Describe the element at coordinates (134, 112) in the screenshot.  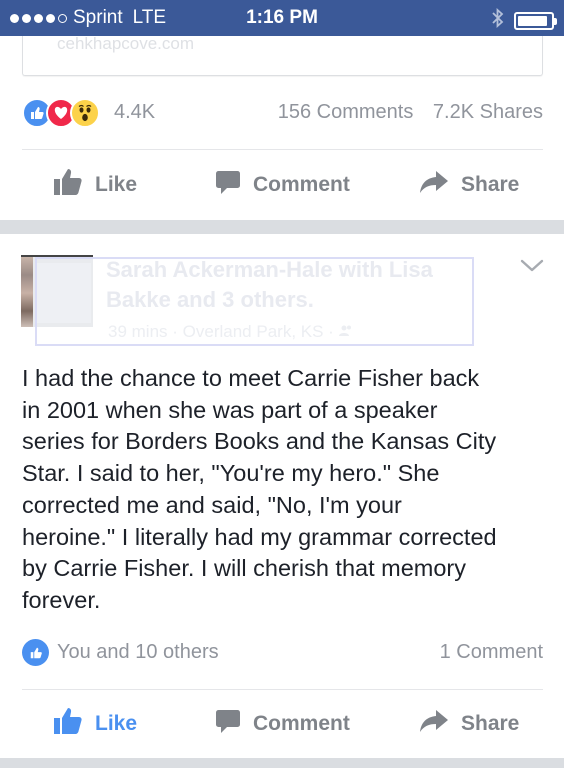
I see `reaction-count: 4.4K` at that location.